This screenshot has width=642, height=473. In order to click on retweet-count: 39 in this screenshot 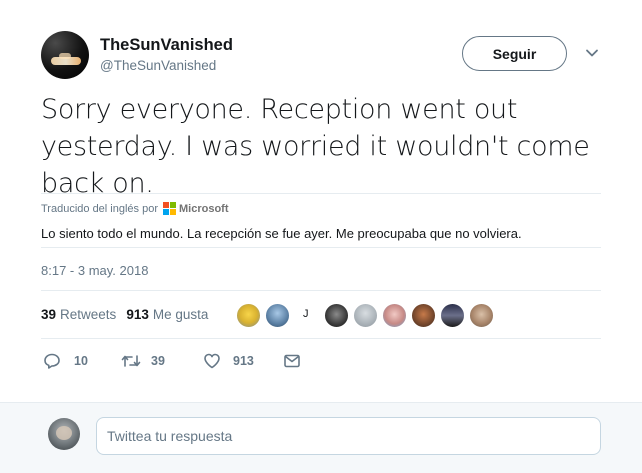, I will do `click(158, 361)`.